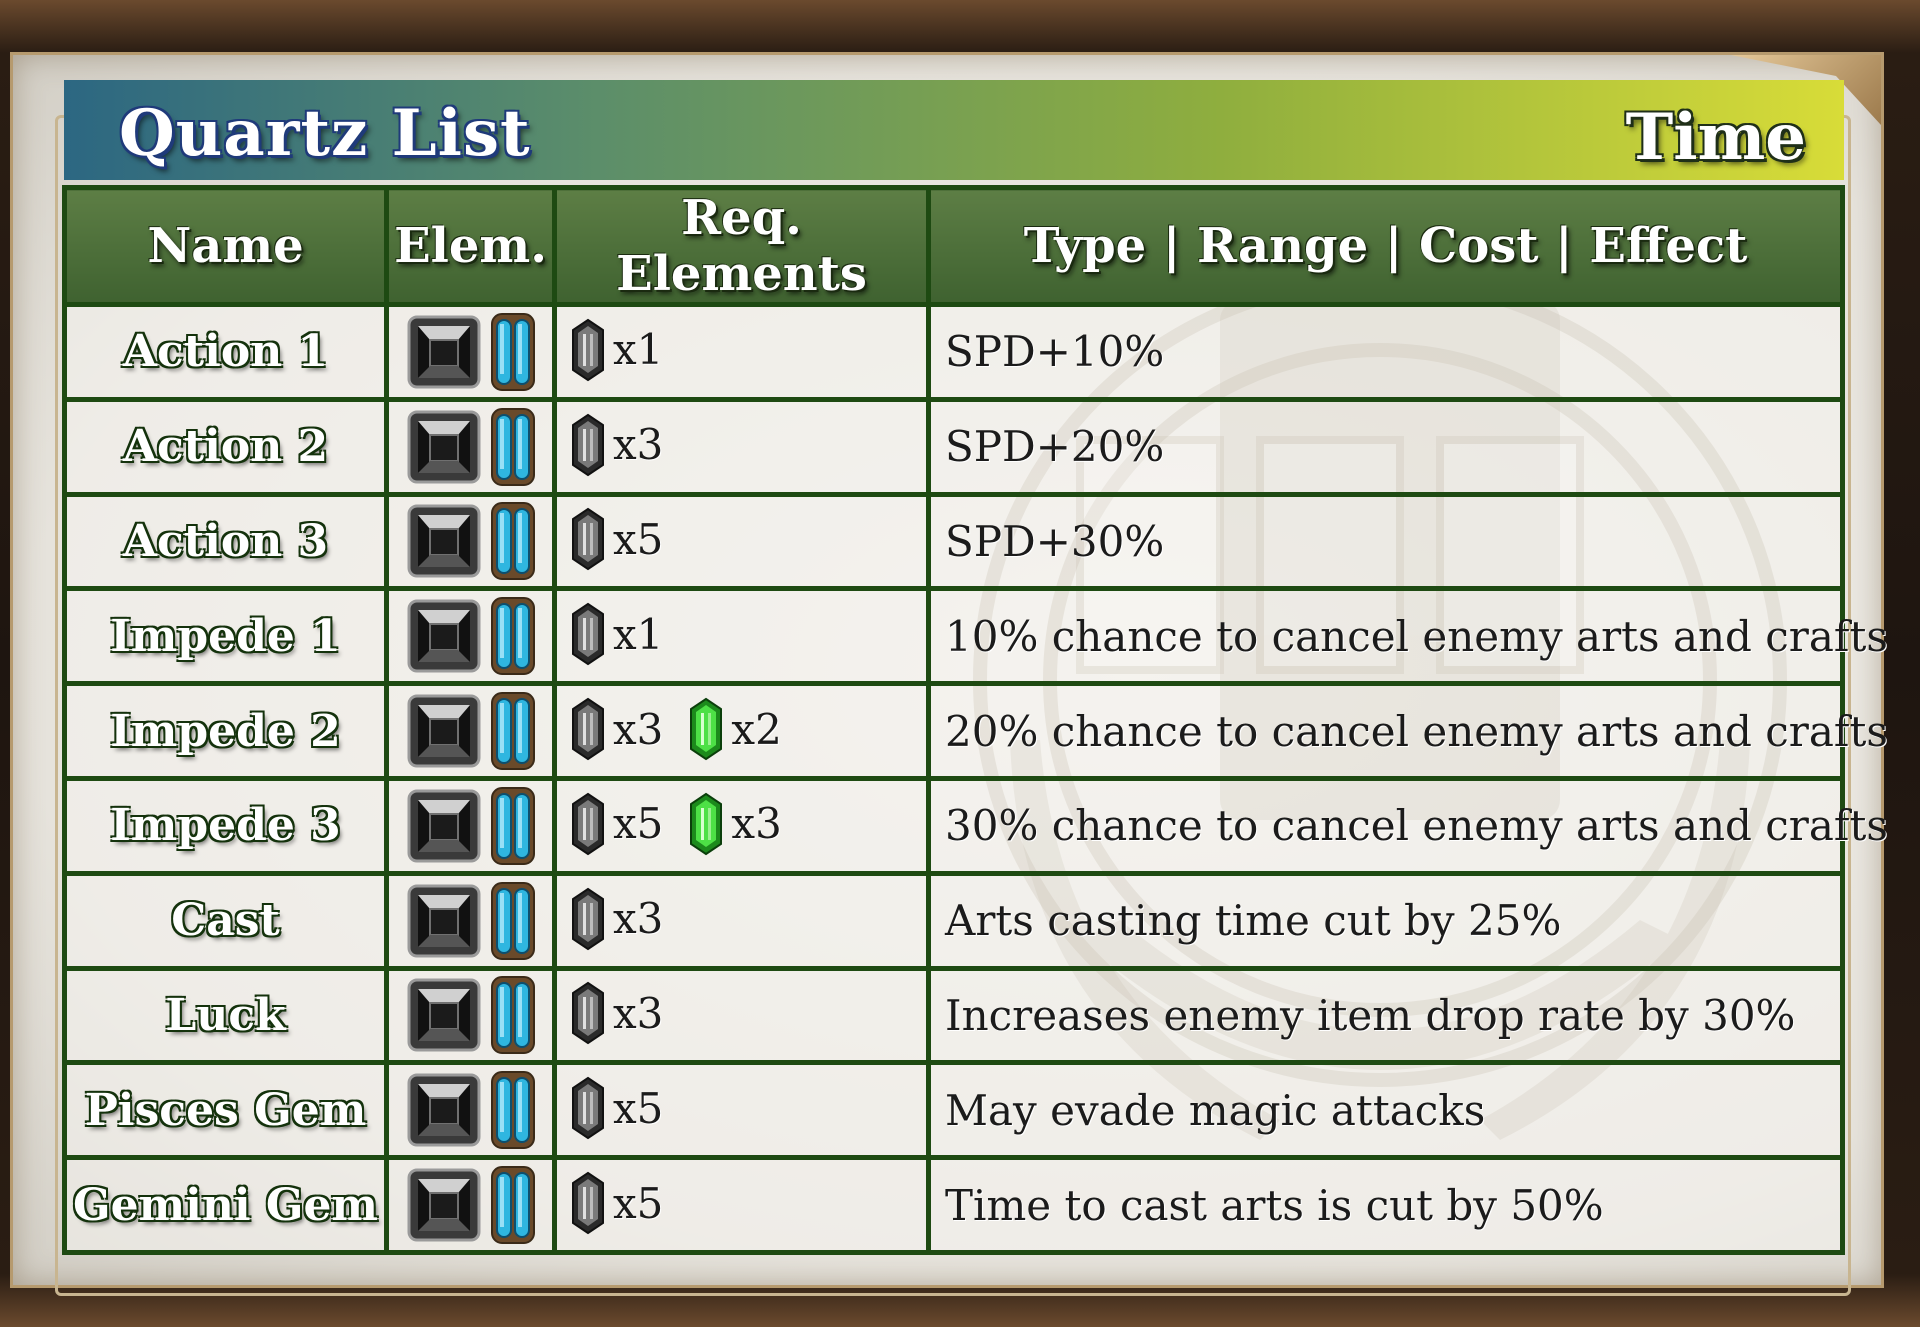 The width and height of the screenshot is (1920, 1327). I want to click on quartz-name: Cast, so click(225, 920).